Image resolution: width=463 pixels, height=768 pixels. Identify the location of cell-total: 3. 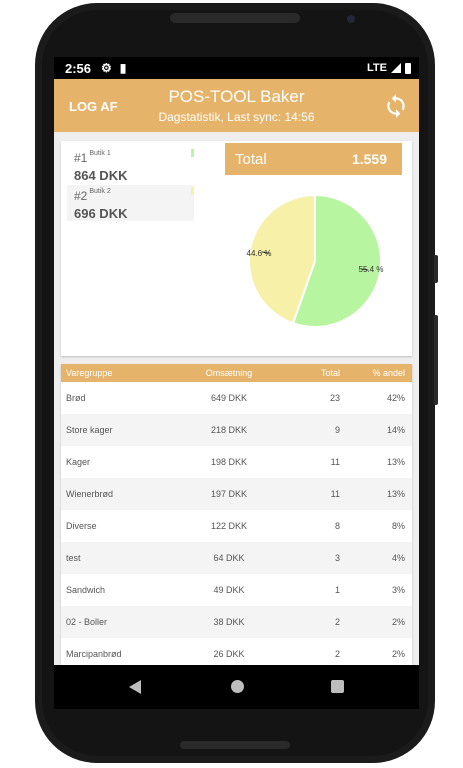
(337, 558).